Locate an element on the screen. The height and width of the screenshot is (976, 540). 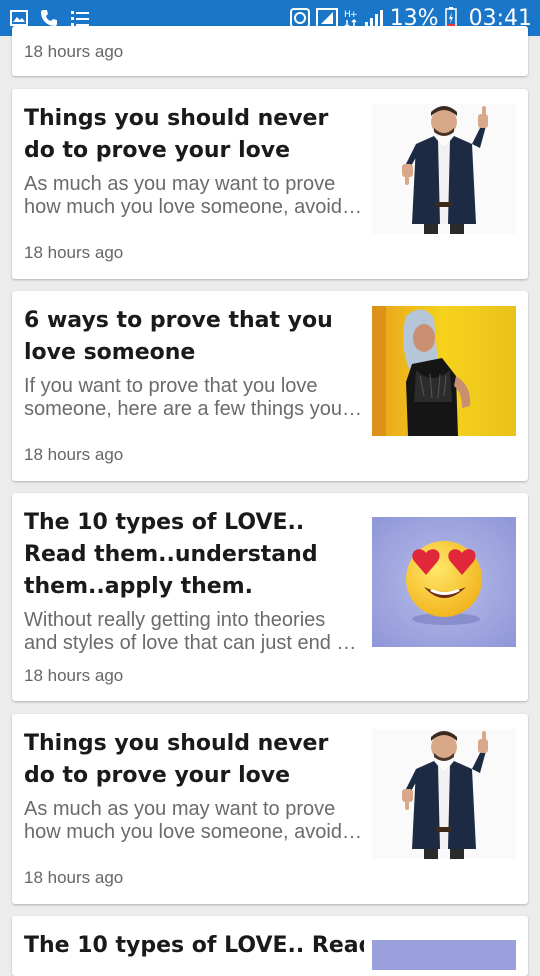
sync-icon is located at coordinates (299, 18).